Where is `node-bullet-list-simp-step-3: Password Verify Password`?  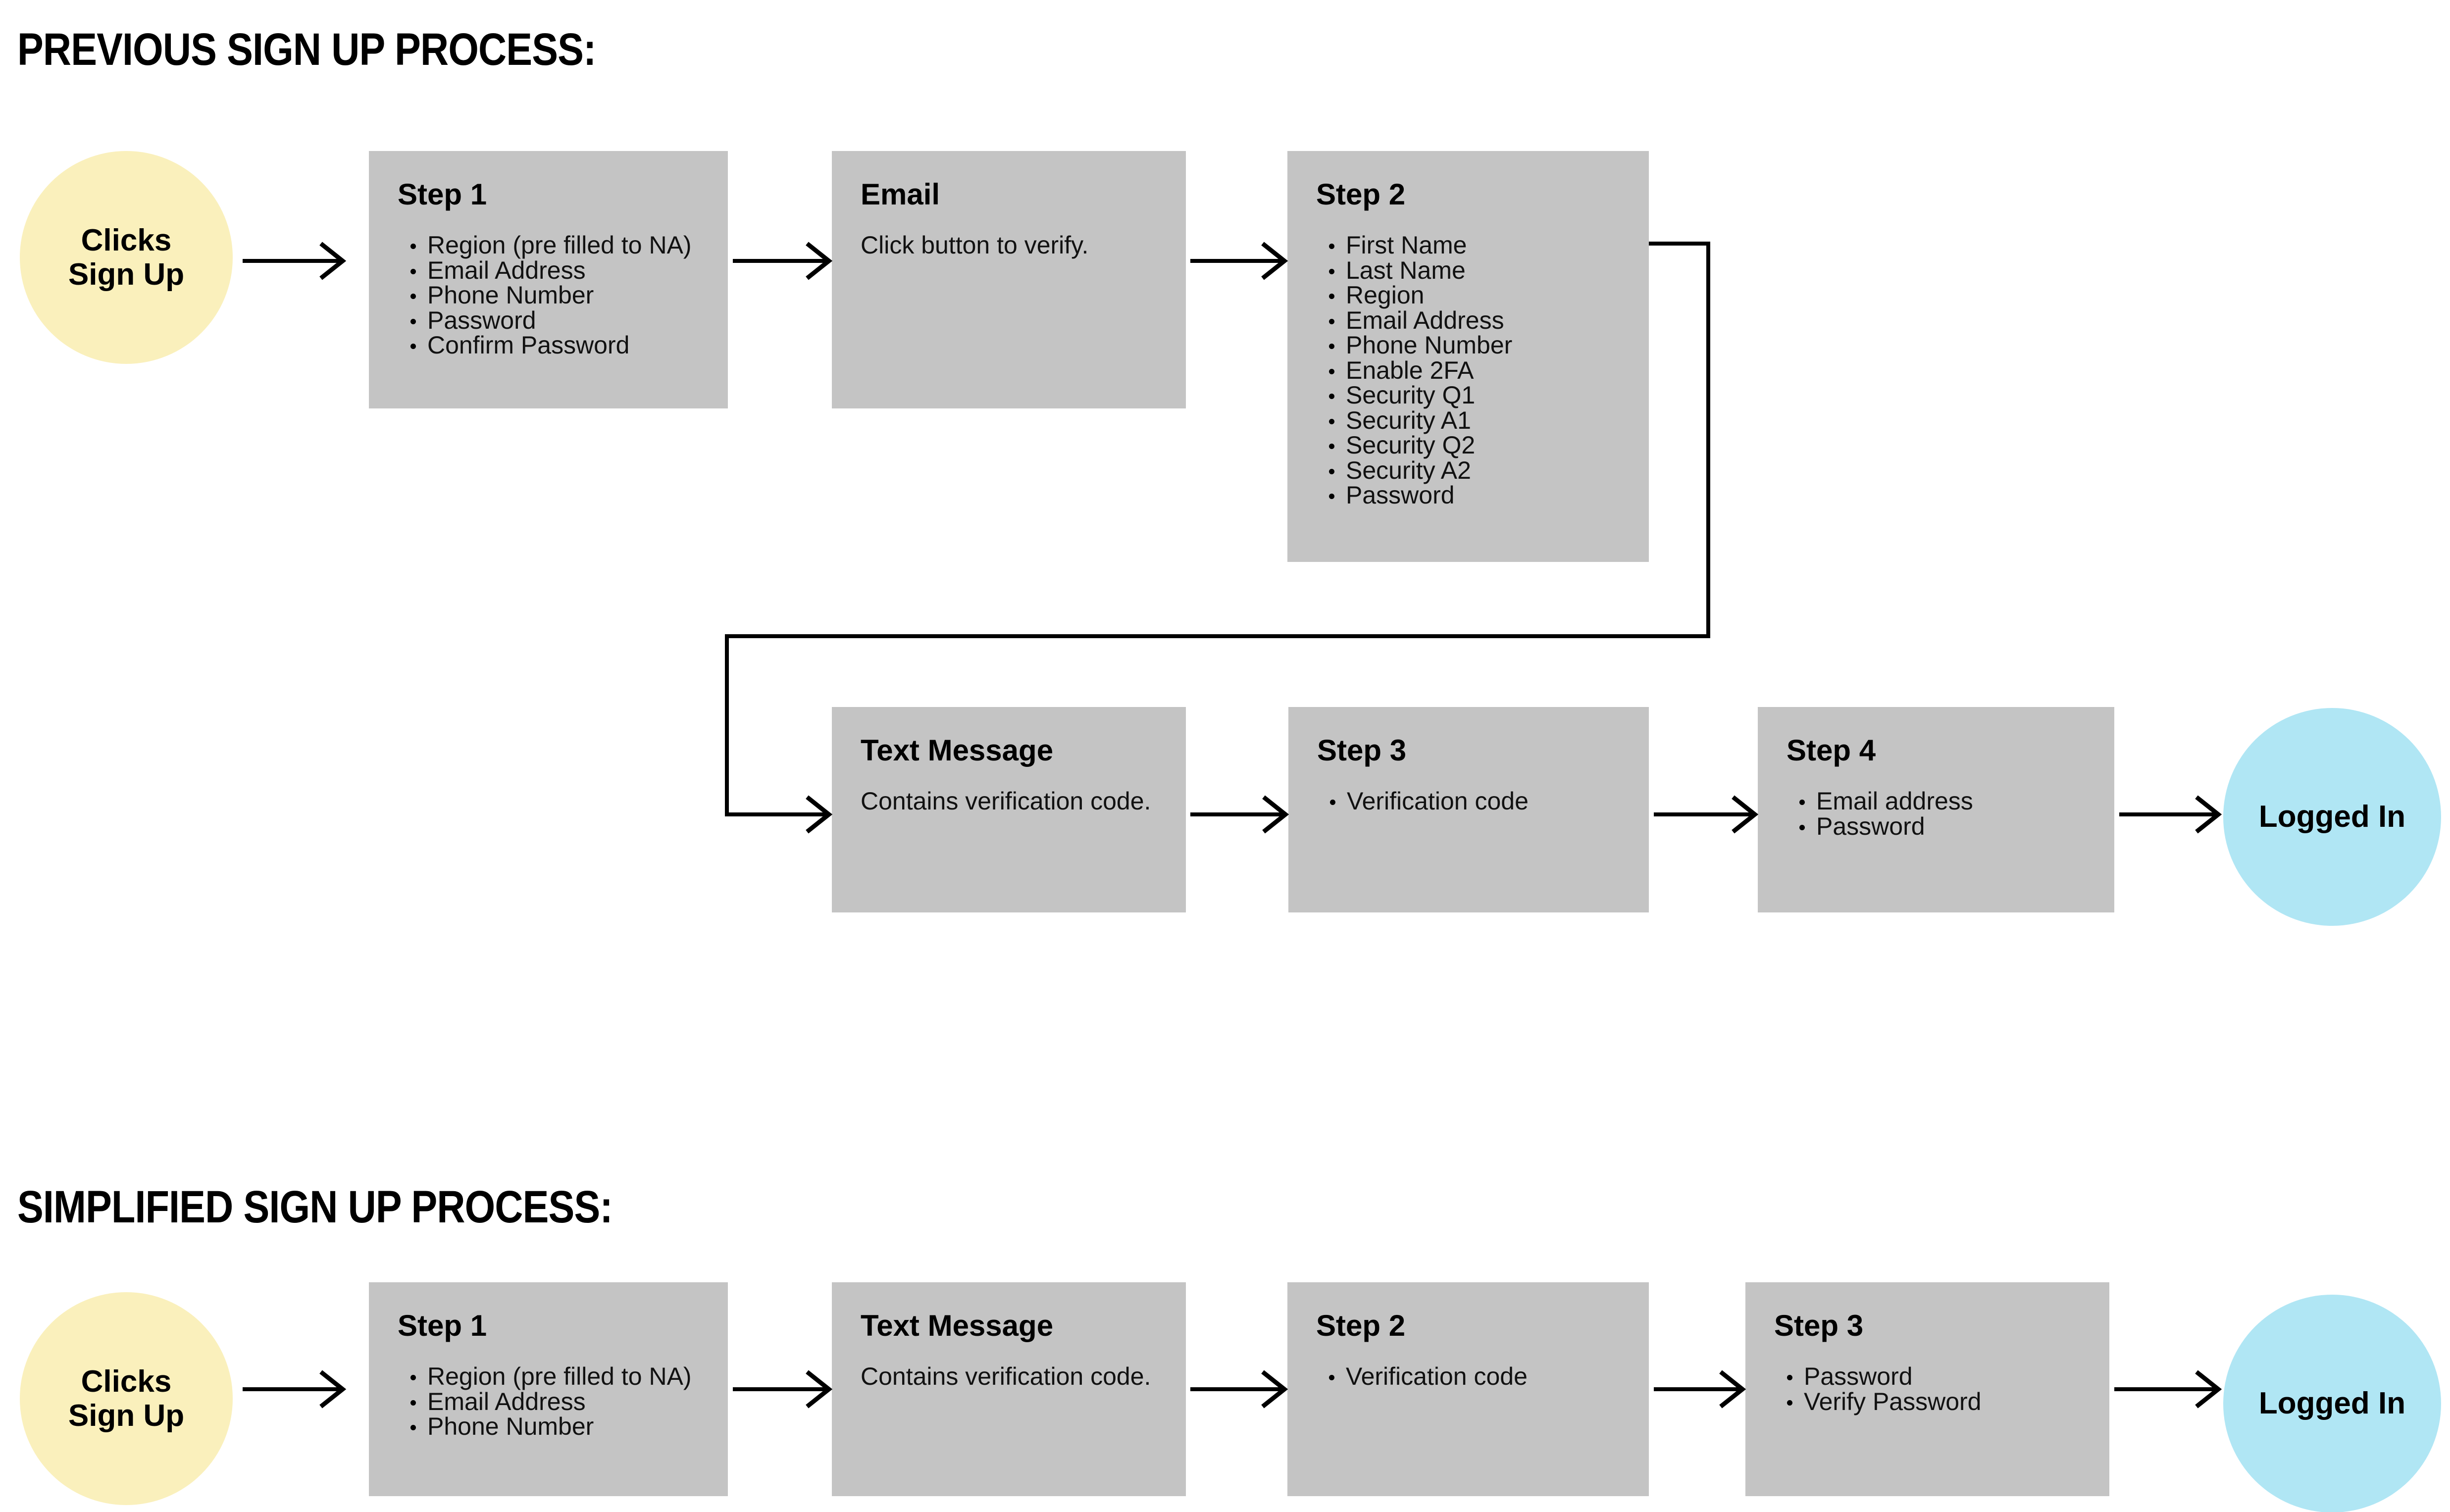 node-bullet-list-simp-step-3: Password Verify Password is located at coordinates (1879, 1389).